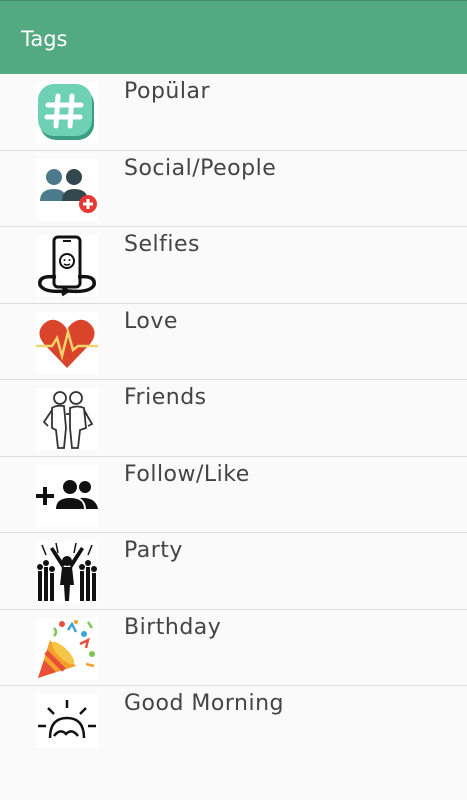 The width and height of the screenshot is (467, 800). I want to click on list-item-social-people: Social/People, so click(233, 188).